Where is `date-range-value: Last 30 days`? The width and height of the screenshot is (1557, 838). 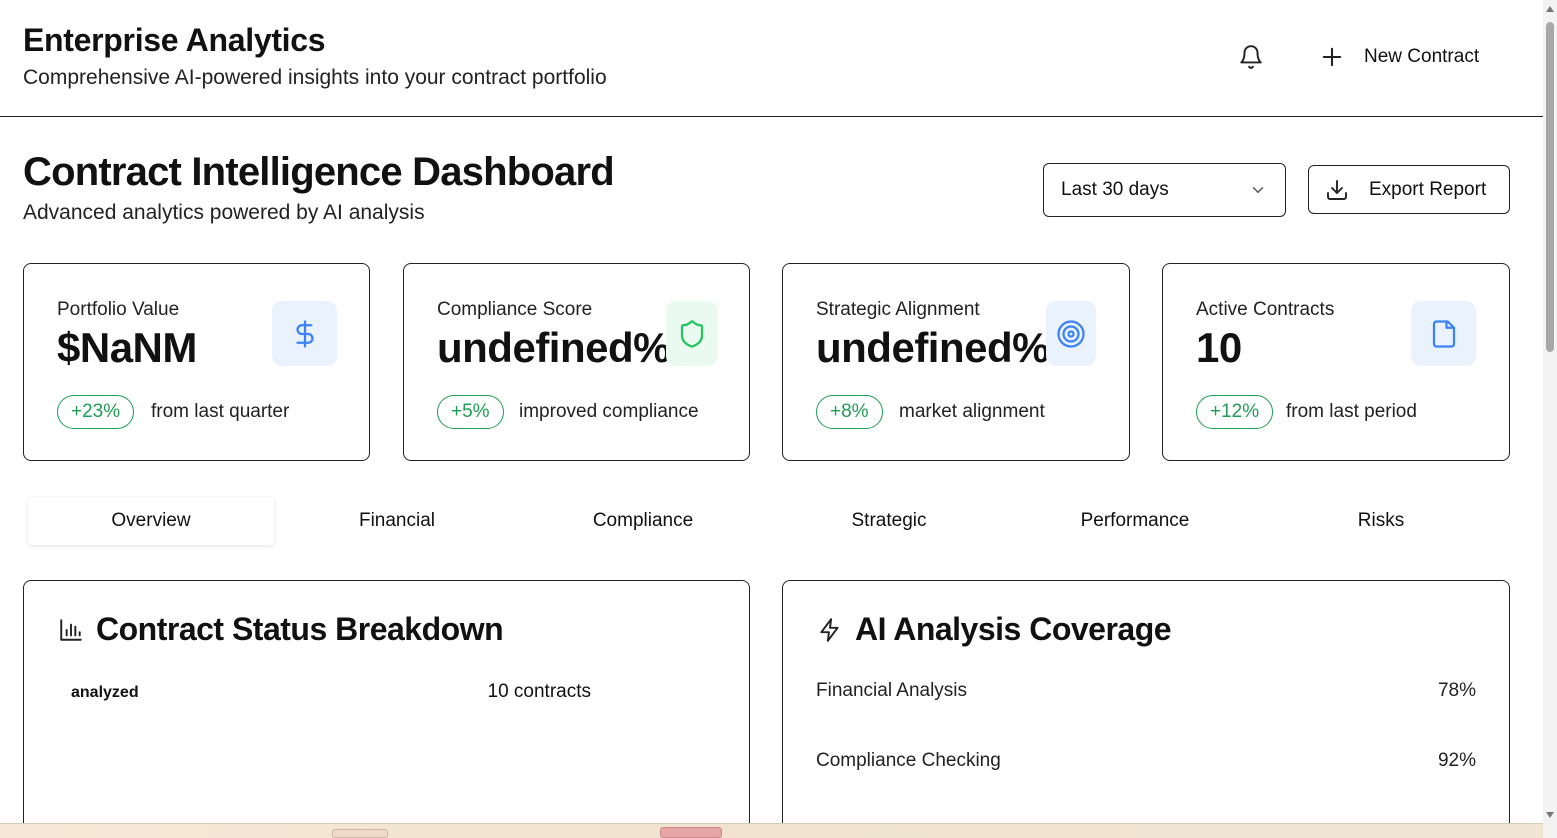 date-range-value: Last 30 days is located at coordinates (1115, 189).